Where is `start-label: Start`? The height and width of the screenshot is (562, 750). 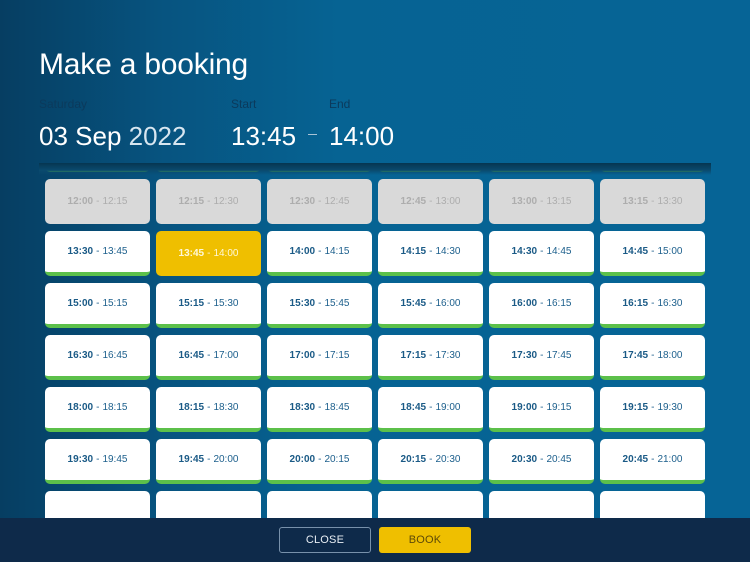
start-label: Start is located at coordinates (244, 104).